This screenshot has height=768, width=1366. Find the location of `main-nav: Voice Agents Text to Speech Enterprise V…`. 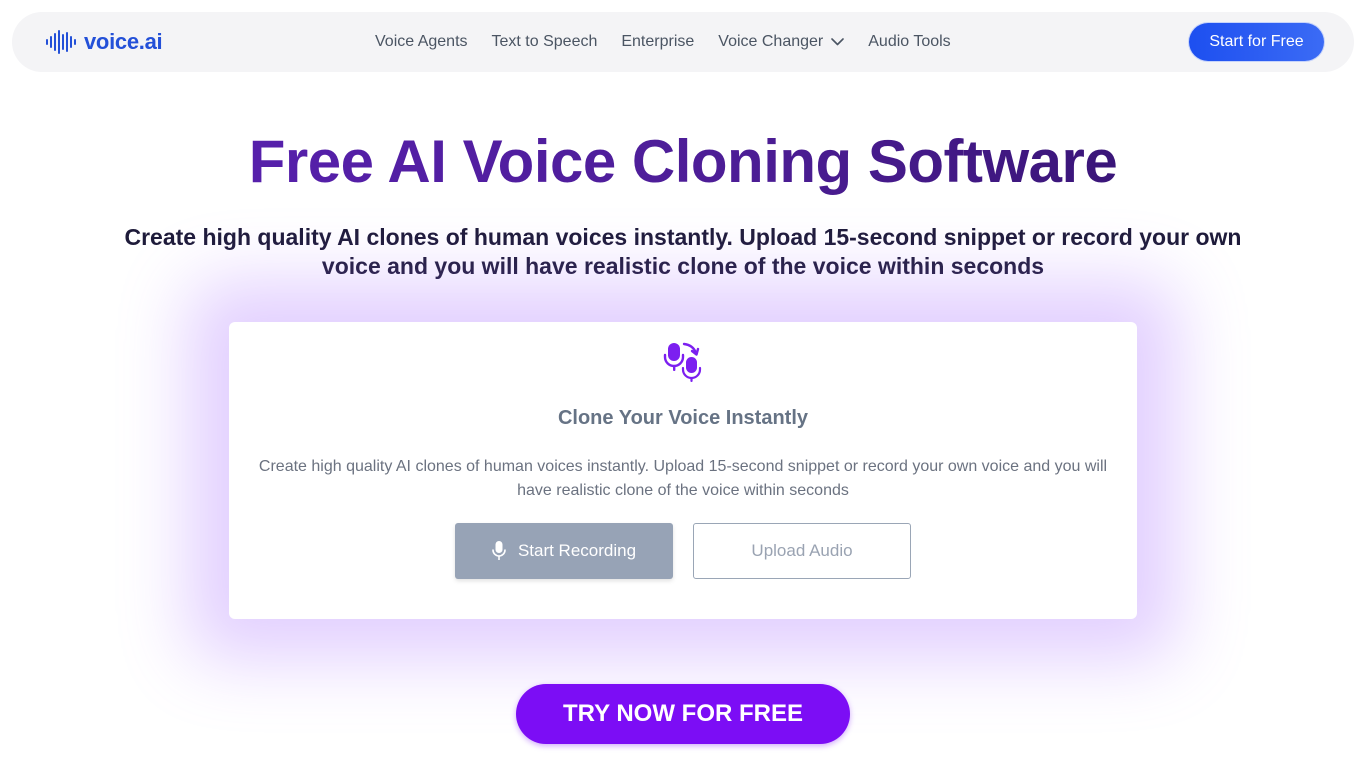

main-nav: Voice Agents Text to Speech Enterprise V… is located at coordinates (663, 42).